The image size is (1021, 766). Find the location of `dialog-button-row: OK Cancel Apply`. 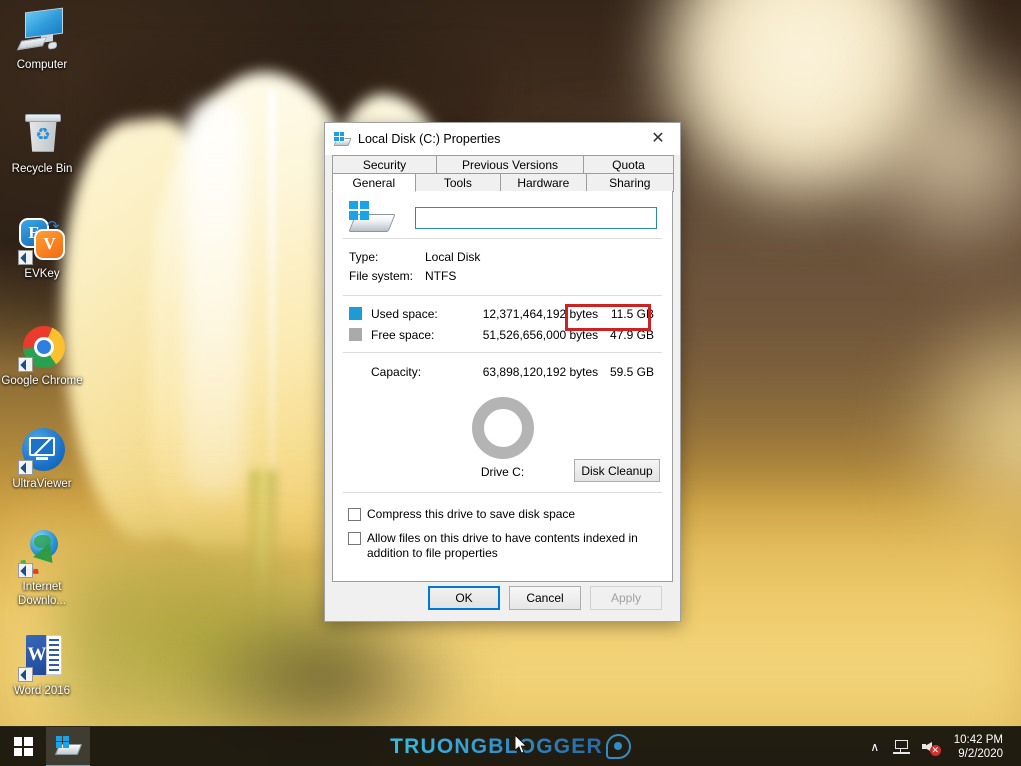

dialog-button-row: OK Cancel Apply is located at coordinates (502, 598).